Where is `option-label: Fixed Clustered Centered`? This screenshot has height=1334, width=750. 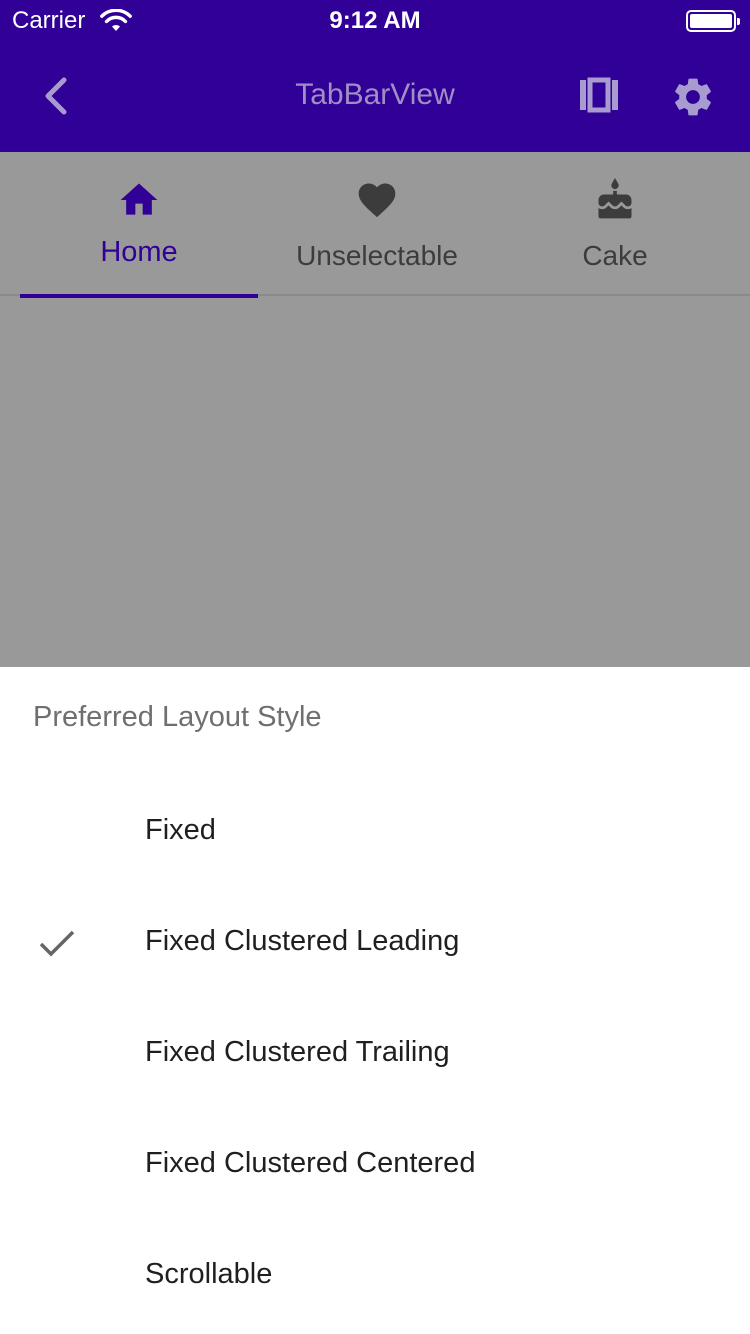
option-label: Fixed Clustered Centered is located at coordinates (310, 1163).